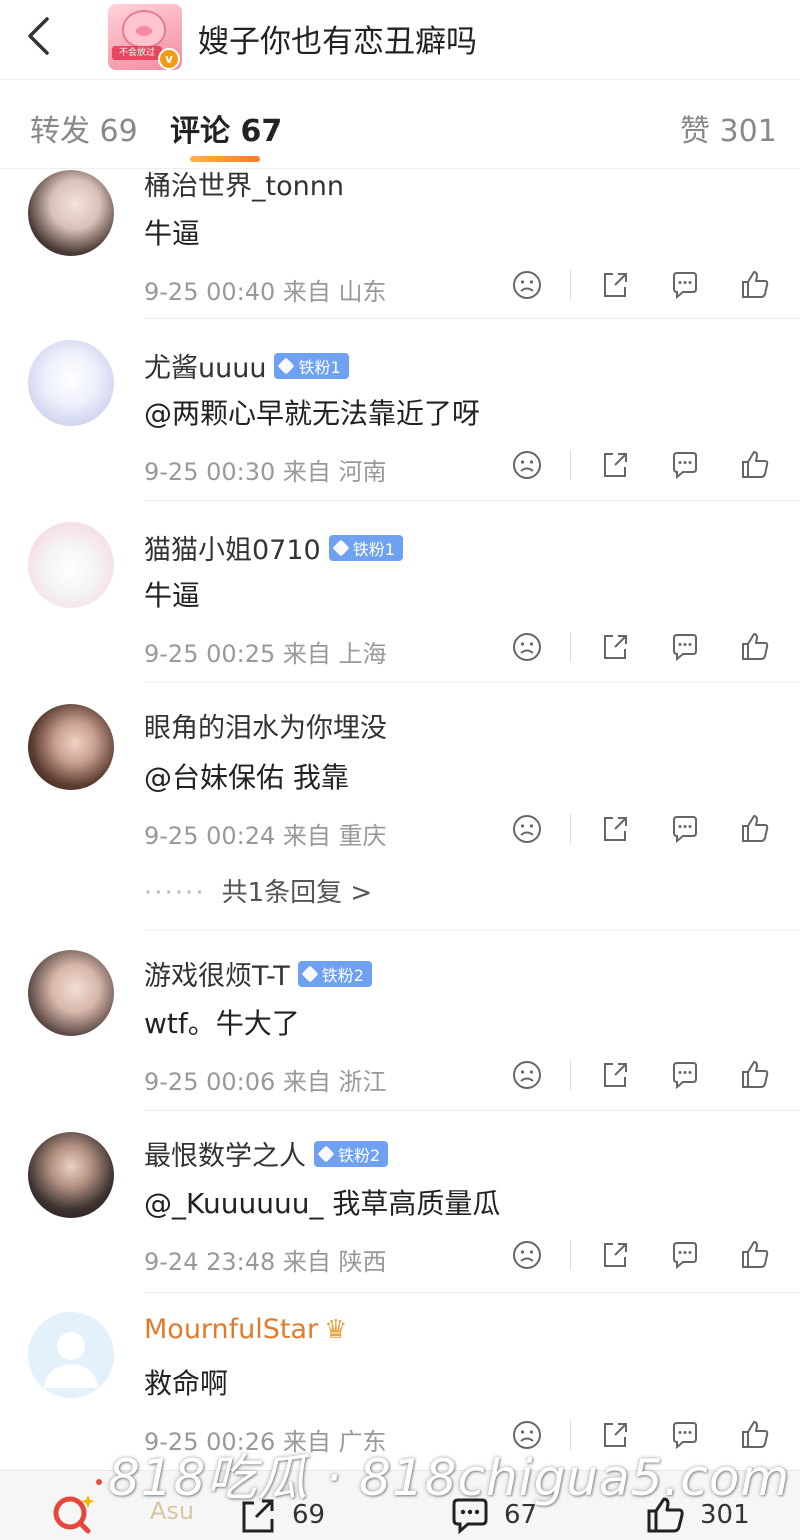  What do you see at coordinates (334, 973) in the screenshot?
I see `fan-badge: 铁粉2` at bounding box center [334, 973].